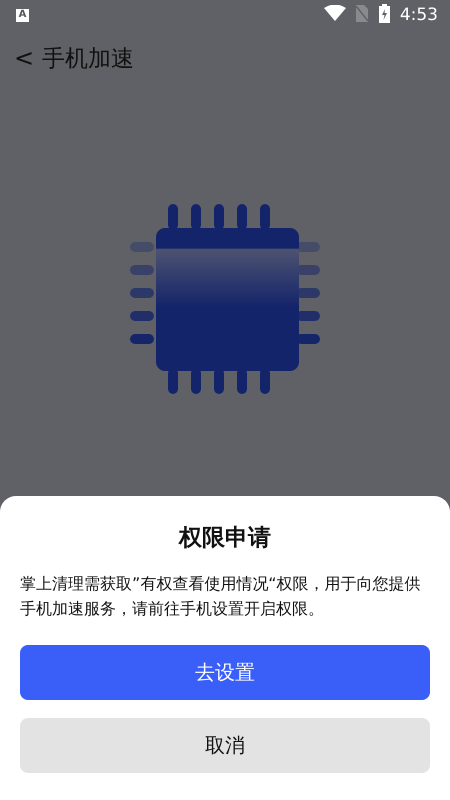 This screenshot has width=450, height=800. I want to click on dialog-message: 掌上清理需获取”有权查看使用情况“权限，用于向您提供手机加速服务，请前往手机设置开启权限。, so click(221, 596).